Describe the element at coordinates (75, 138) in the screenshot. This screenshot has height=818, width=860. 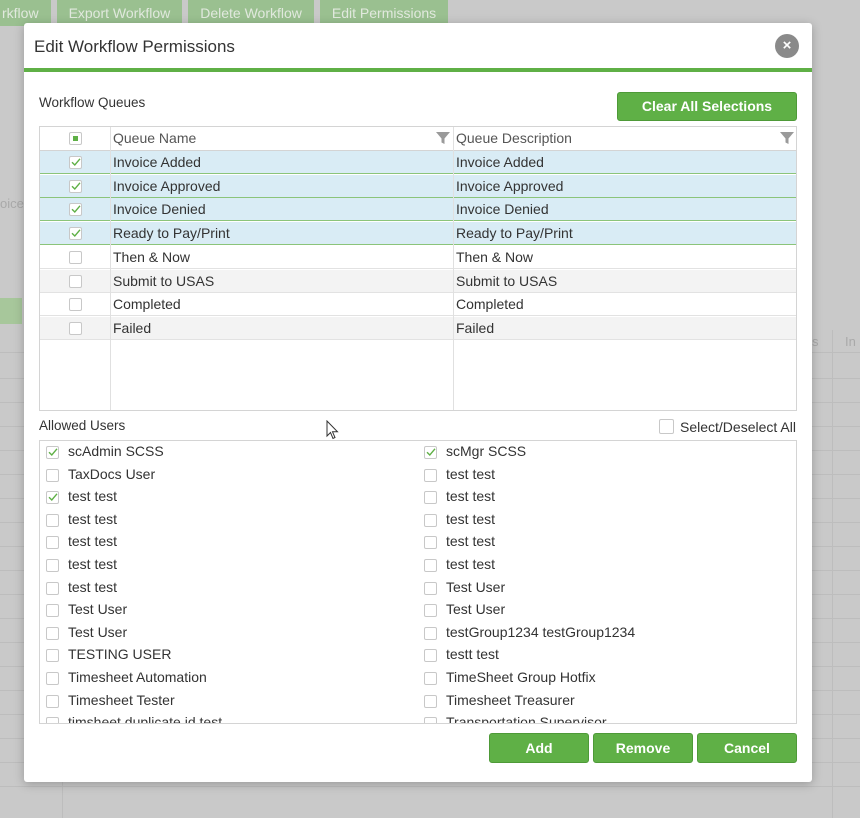
I see `select-all-queues-checkbox` at that location.